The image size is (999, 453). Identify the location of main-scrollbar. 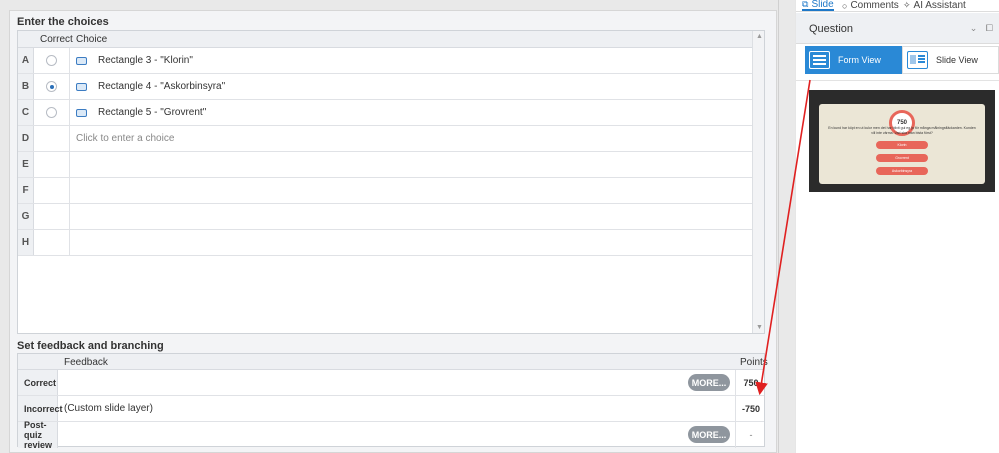
(786, 226).